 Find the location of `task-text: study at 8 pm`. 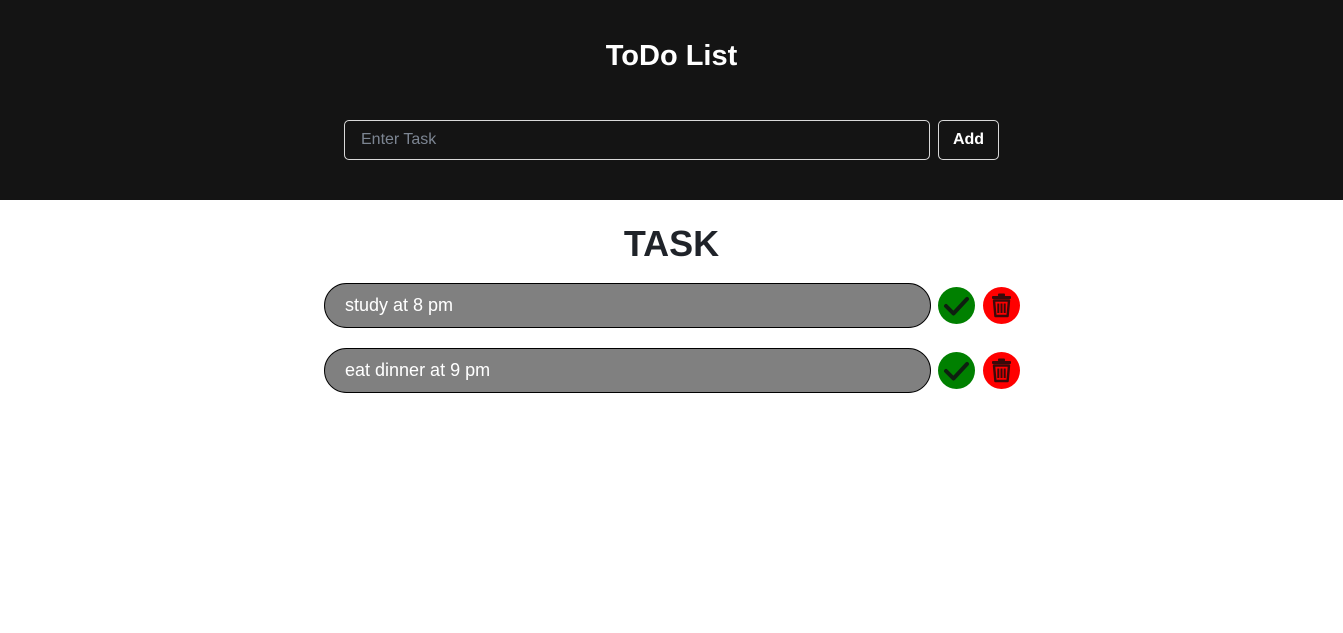

task-text: study at 8 pm is located at coordinates (627, 305).